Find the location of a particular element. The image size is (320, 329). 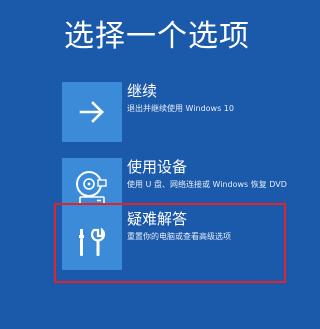

page-title: 选择一个选项 is located at coordinates (157, 36).